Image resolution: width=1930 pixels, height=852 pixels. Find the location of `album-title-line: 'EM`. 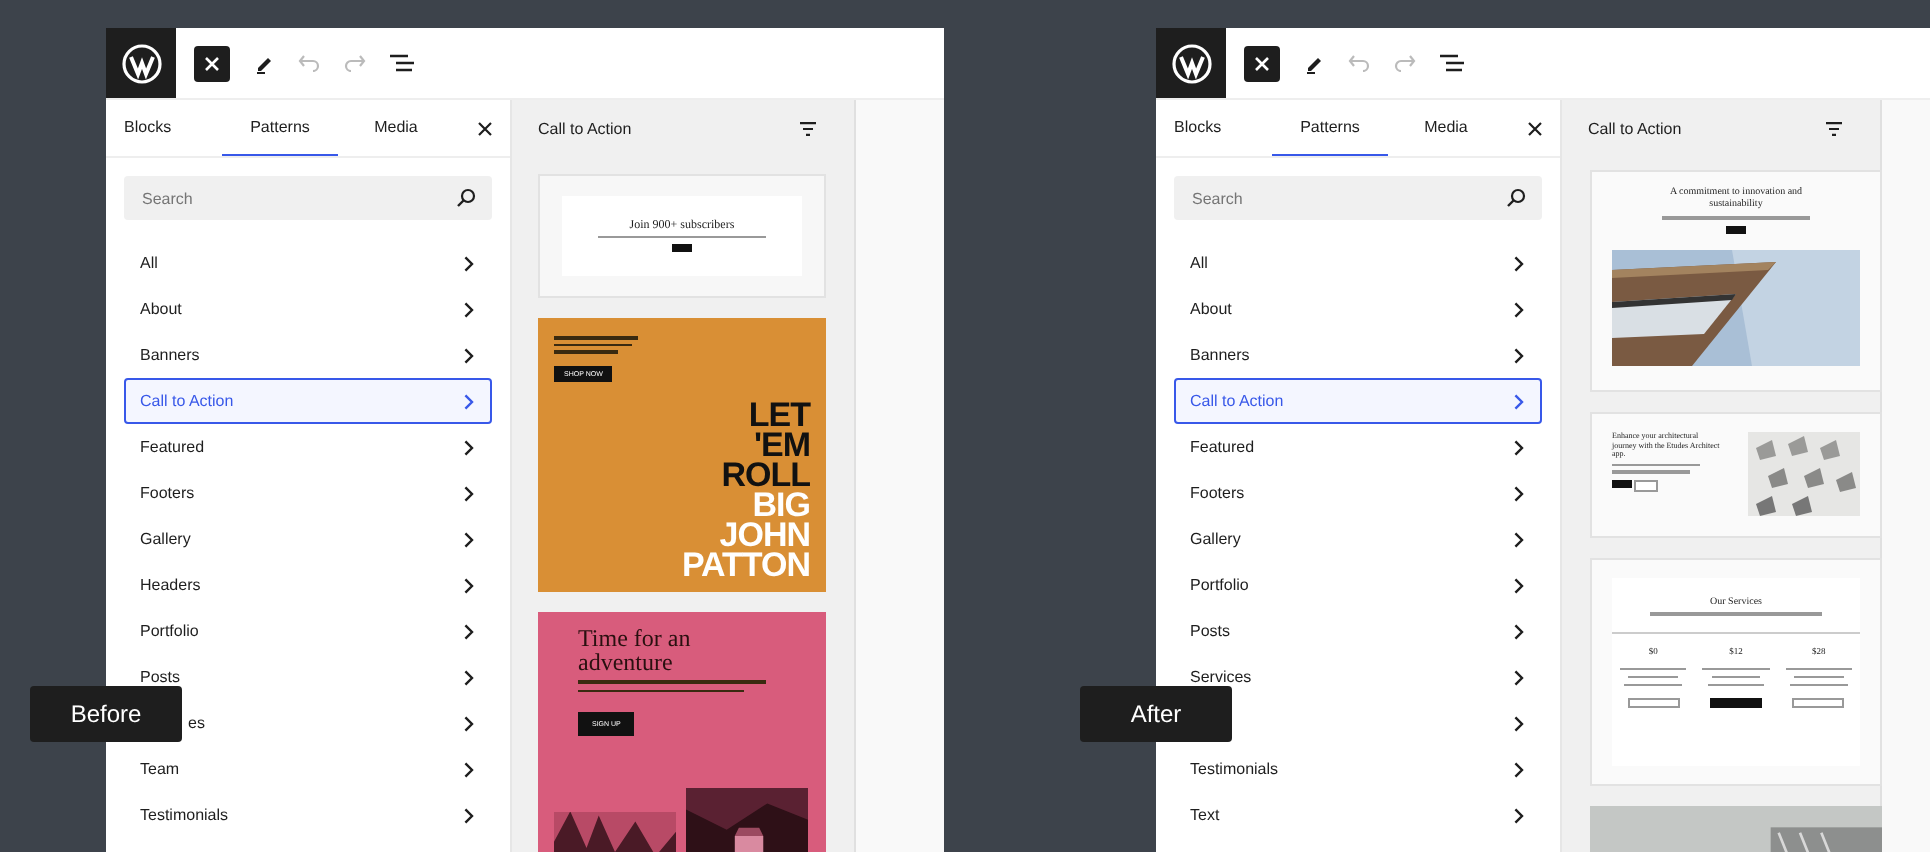

album-title-line: 'EM is located at coordinates (781, 445).